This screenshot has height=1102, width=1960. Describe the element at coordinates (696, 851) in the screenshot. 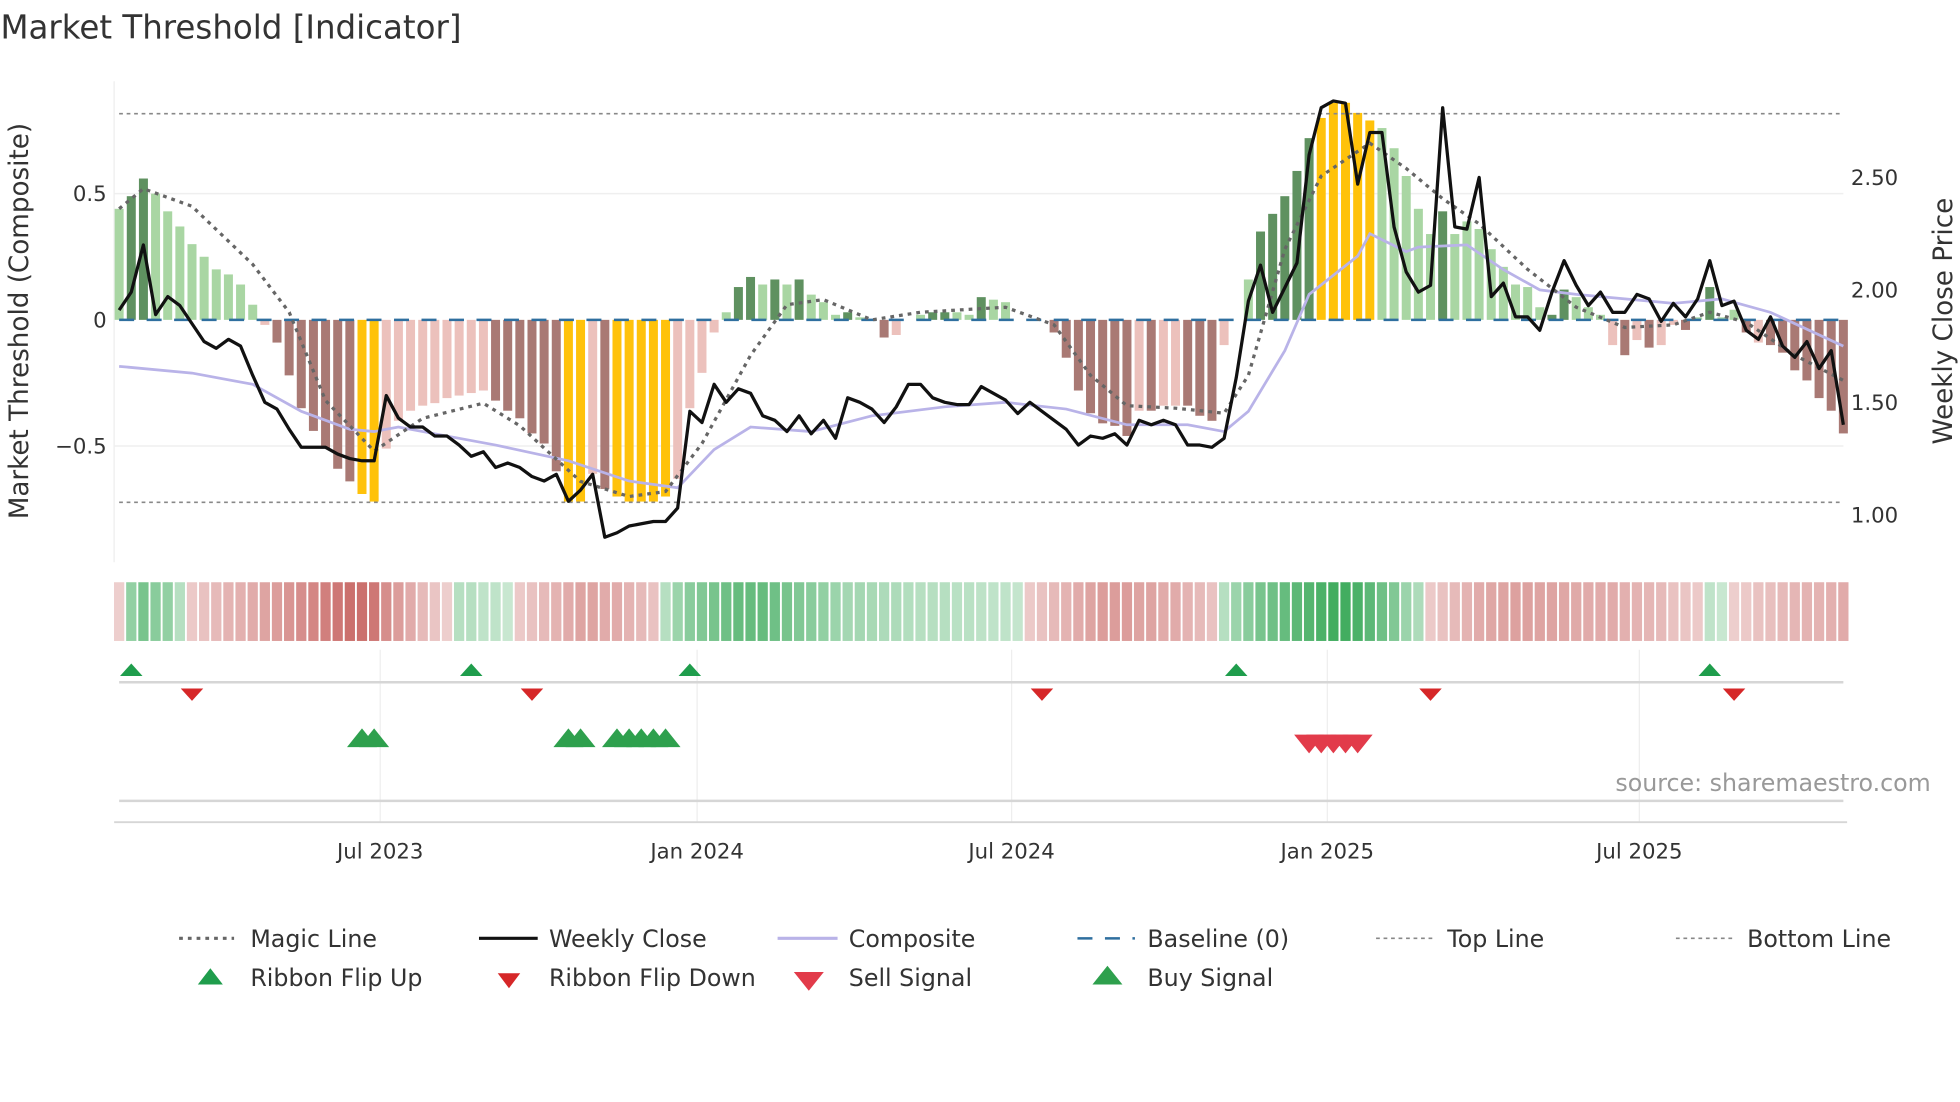

I see `x-tick-label: Jan 2024` at that location.